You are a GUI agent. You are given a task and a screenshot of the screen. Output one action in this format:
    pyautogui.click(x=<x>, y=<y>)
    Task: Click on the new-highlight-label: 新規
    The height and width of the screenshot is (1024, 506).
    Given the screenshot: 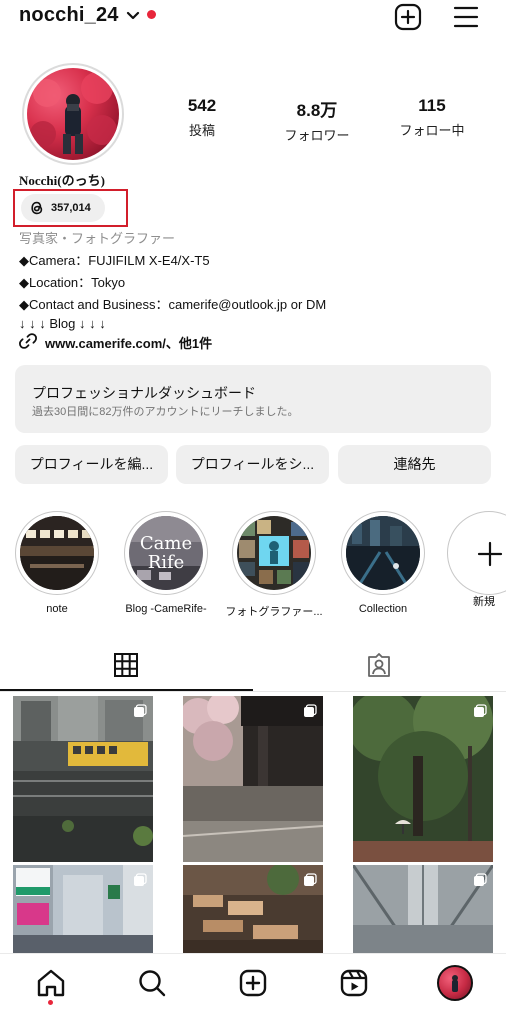 What is the action you would take?
    pyautogui.click(x=484, y=602)
    